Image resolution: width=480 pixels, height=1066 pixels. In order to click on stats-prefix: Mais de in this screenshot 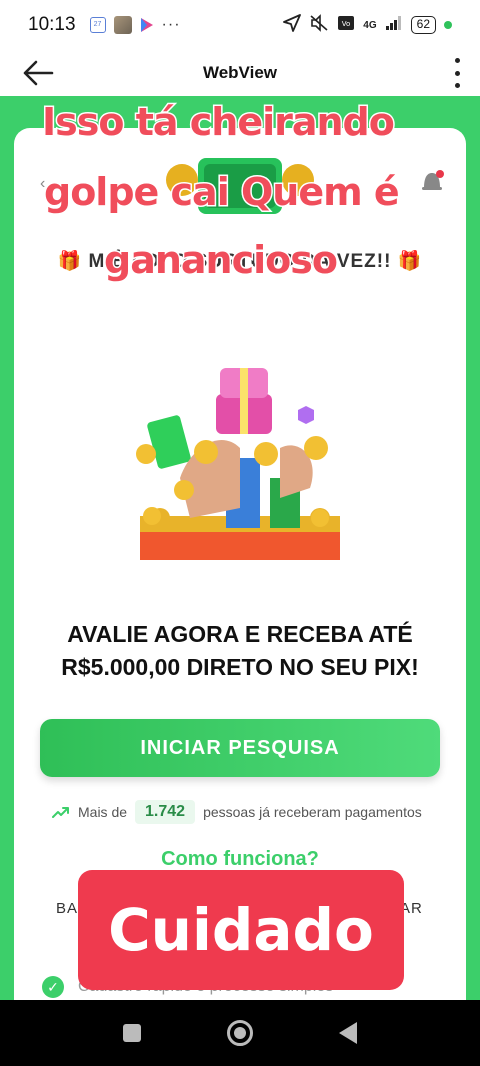, I will do `click(103, 812)`.